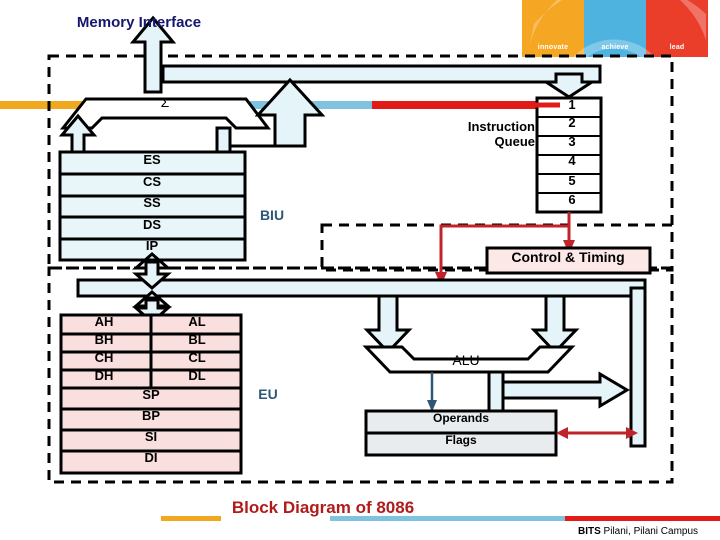  Describe the element at coordinates (440, 509) in the screenshot. I see `title-banner: Block Diagram of 8086` at that location.